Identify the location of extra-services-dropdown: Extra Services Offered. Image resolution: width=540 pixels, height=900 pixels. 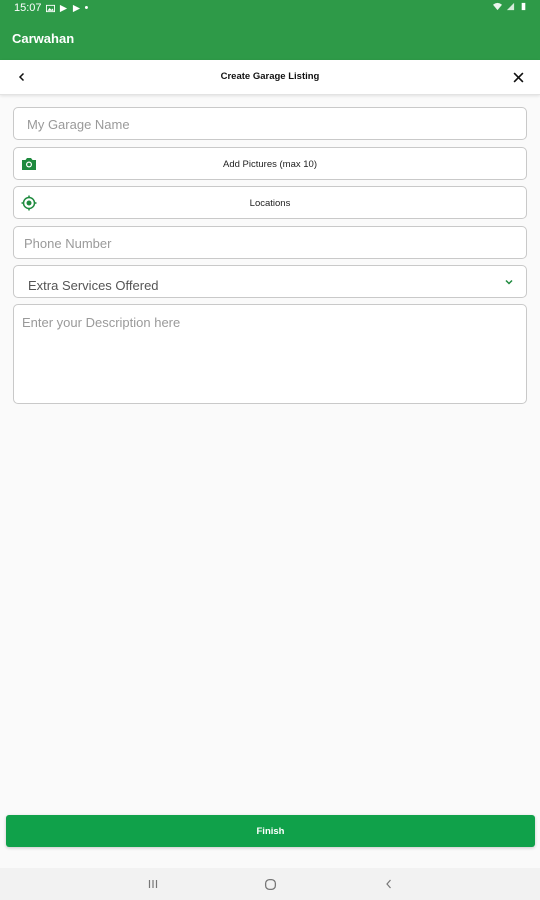
(270, 281).